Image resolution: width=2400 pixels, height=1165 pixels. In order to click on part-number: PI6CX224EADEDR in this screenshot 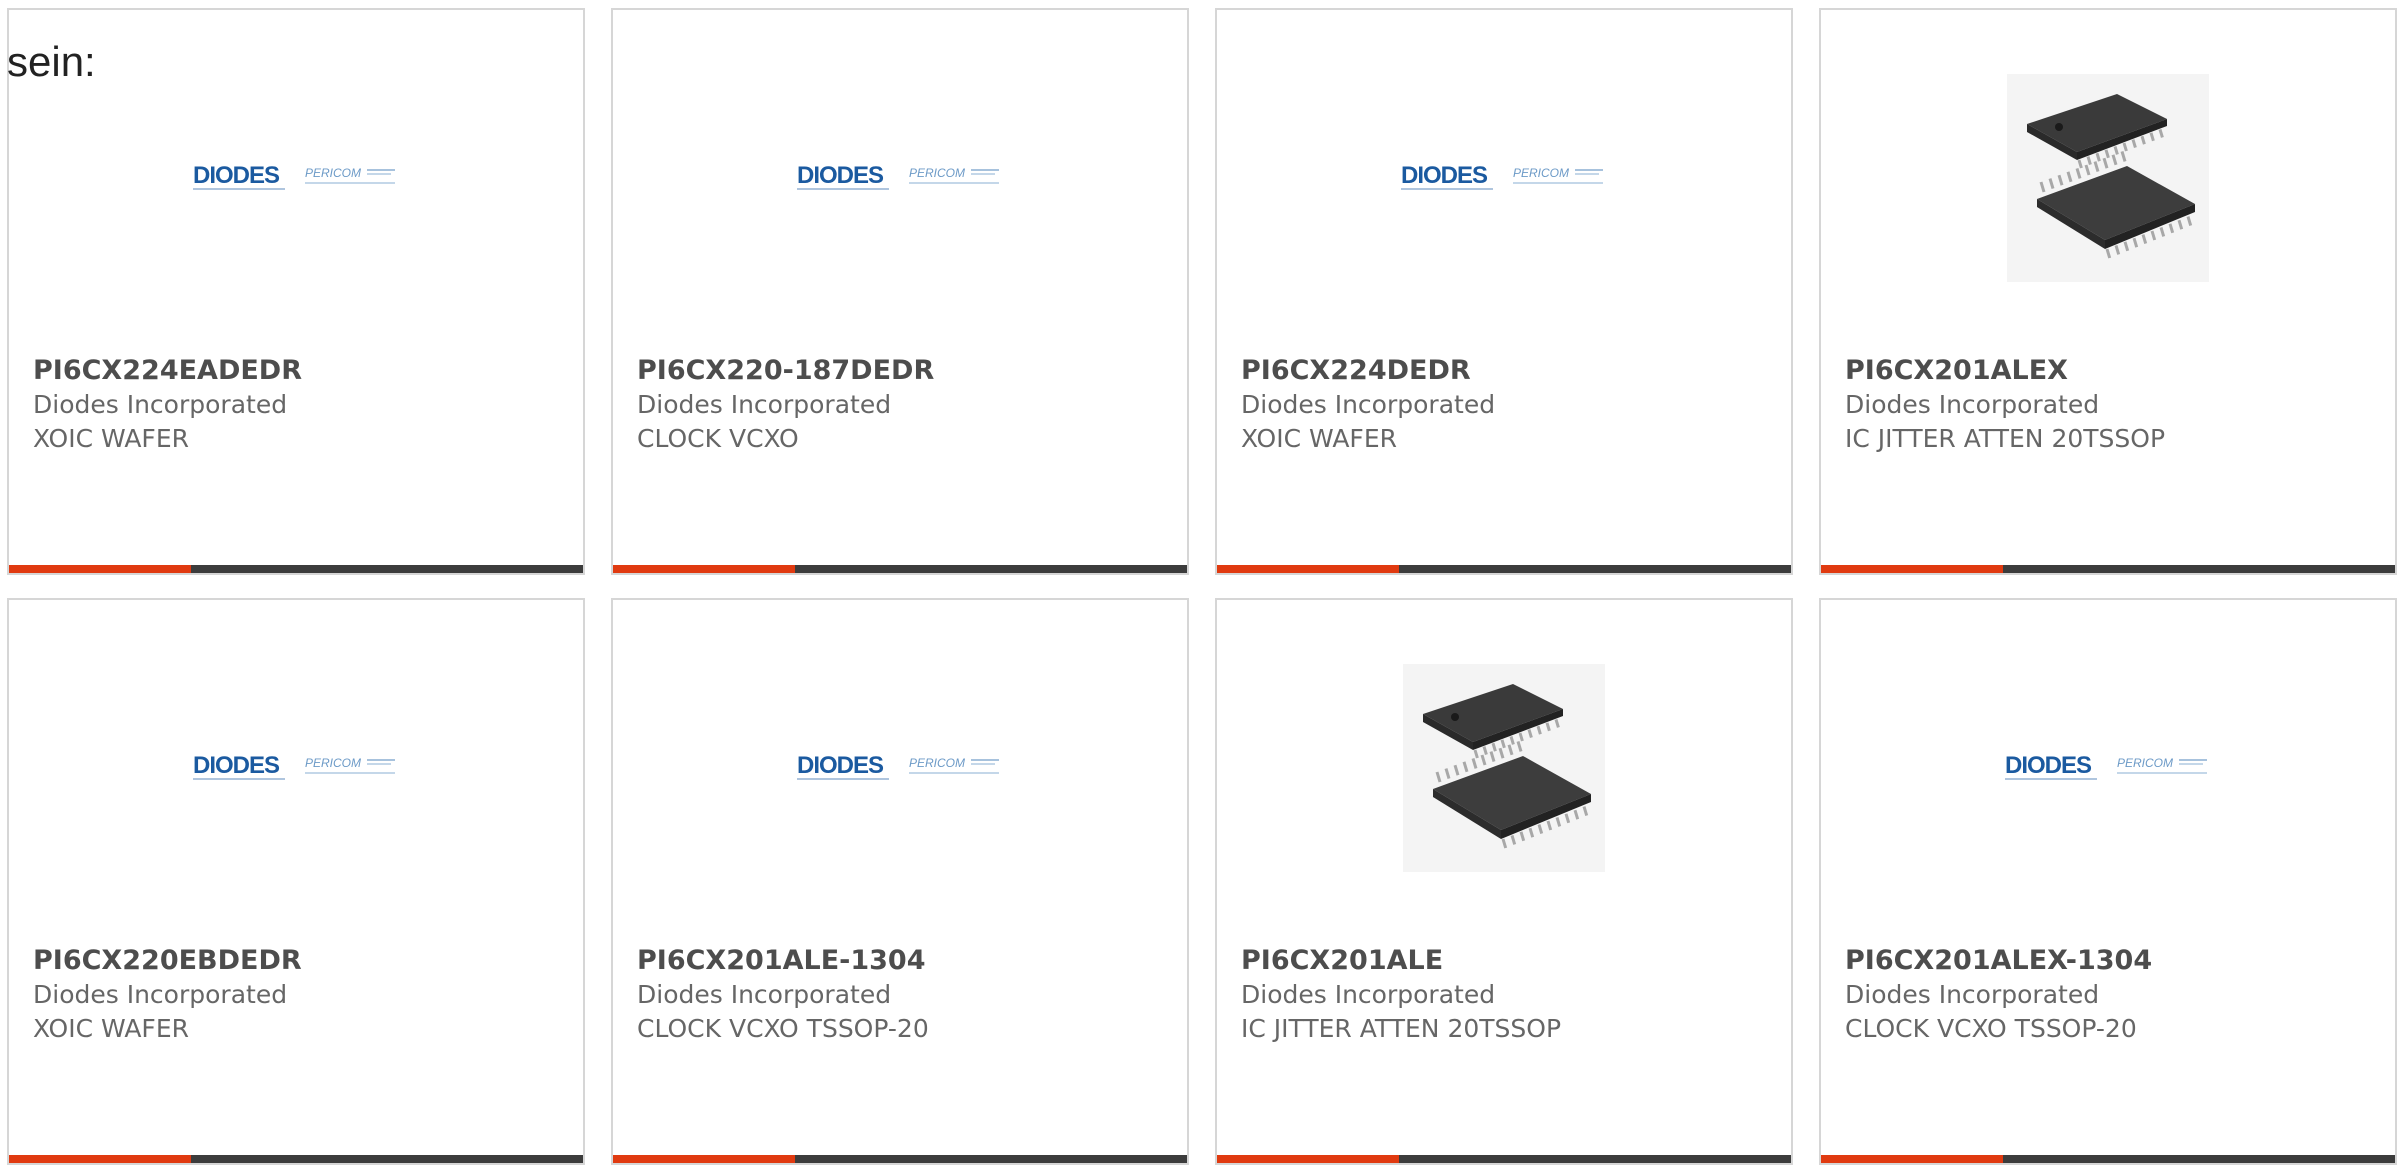, I will do `click(298, 371)`.